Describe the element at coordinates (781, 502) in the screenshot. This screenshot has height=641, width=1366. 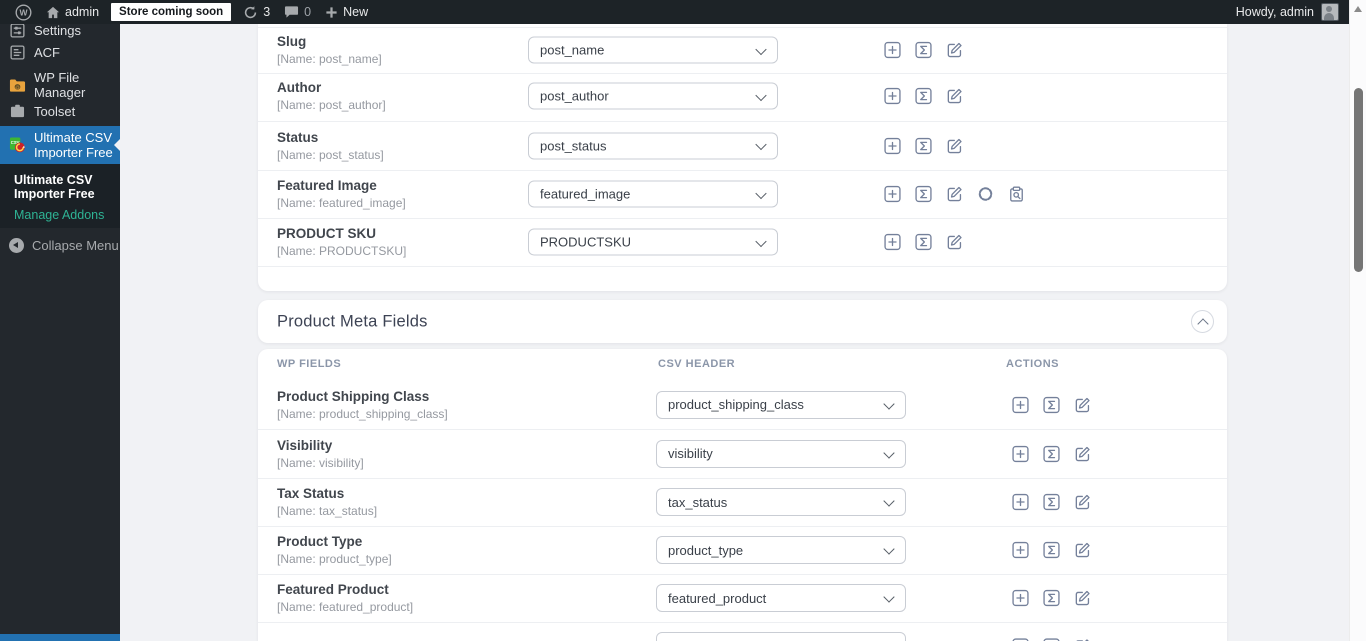
I see `csv-header-select: tax_status` at that location.